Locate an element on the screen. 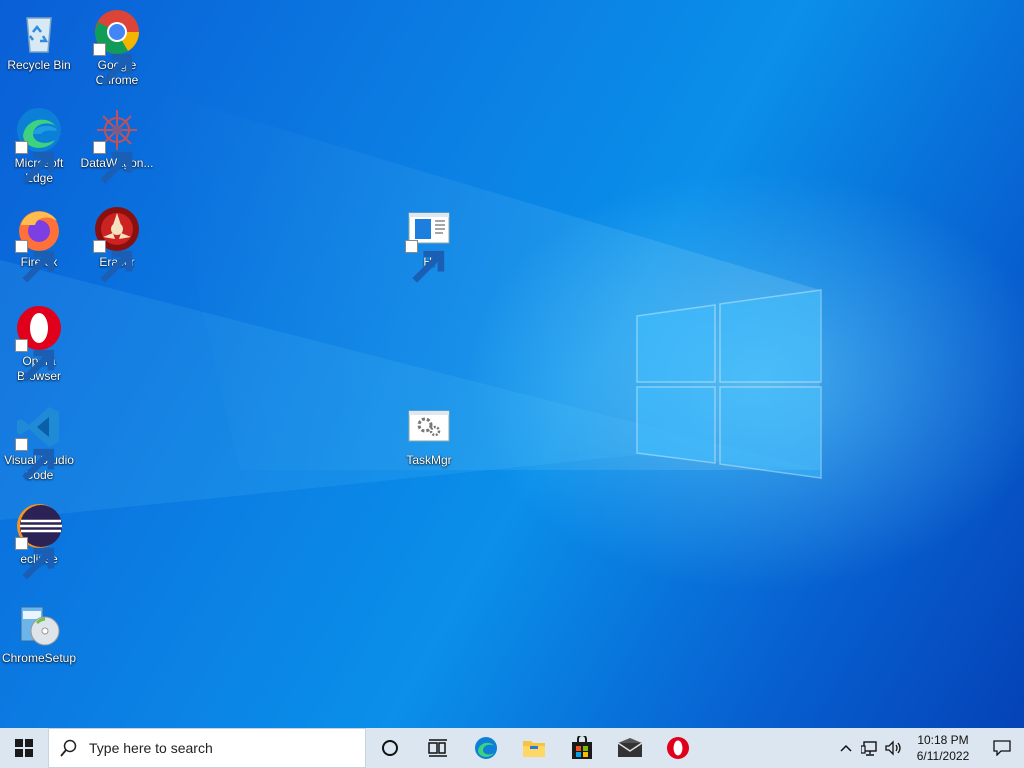  taskmgr-icon is located at coordinates (429, 427).